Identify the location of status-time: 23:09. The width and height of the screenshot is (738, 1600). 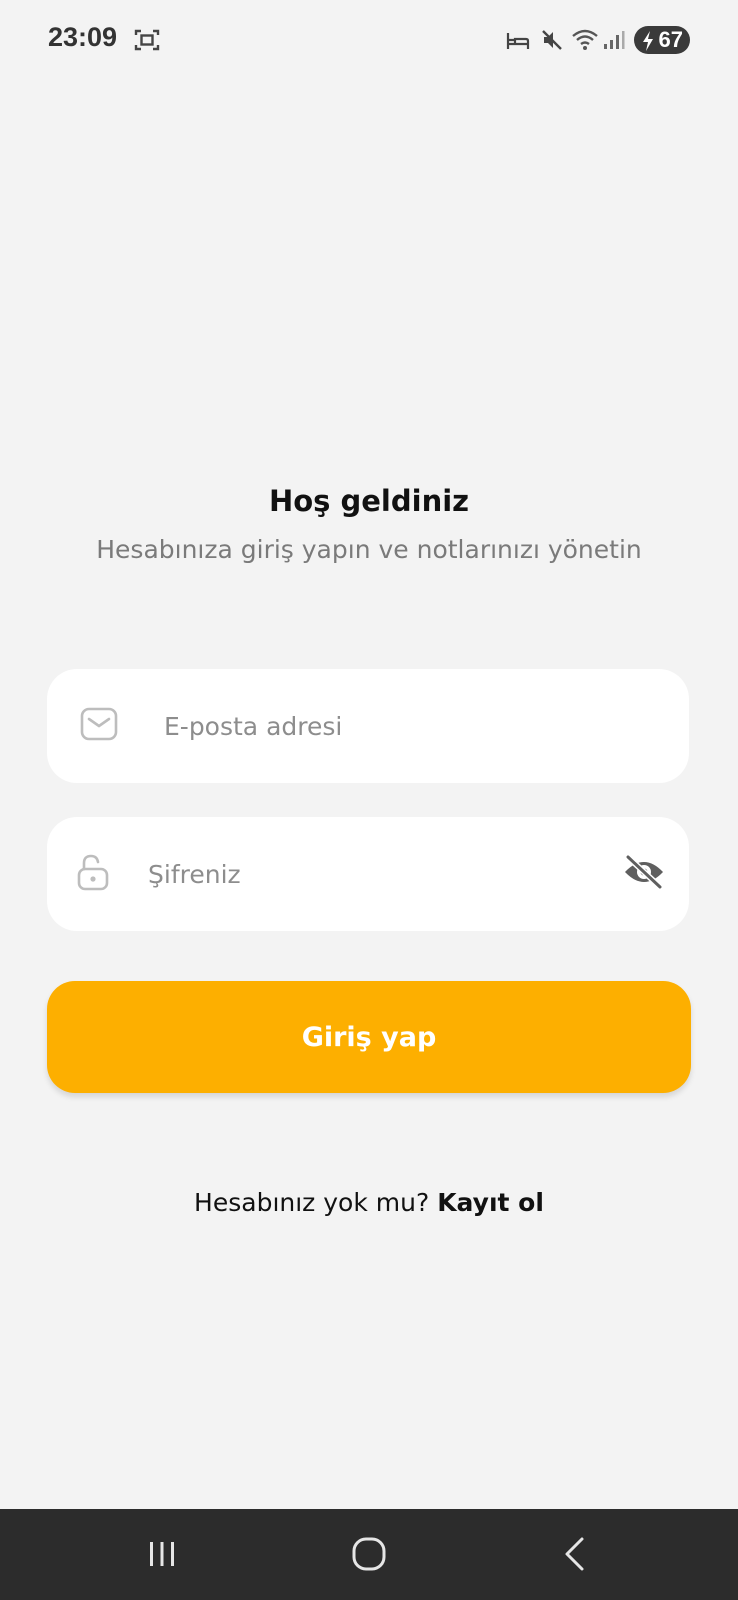
(83, 37).